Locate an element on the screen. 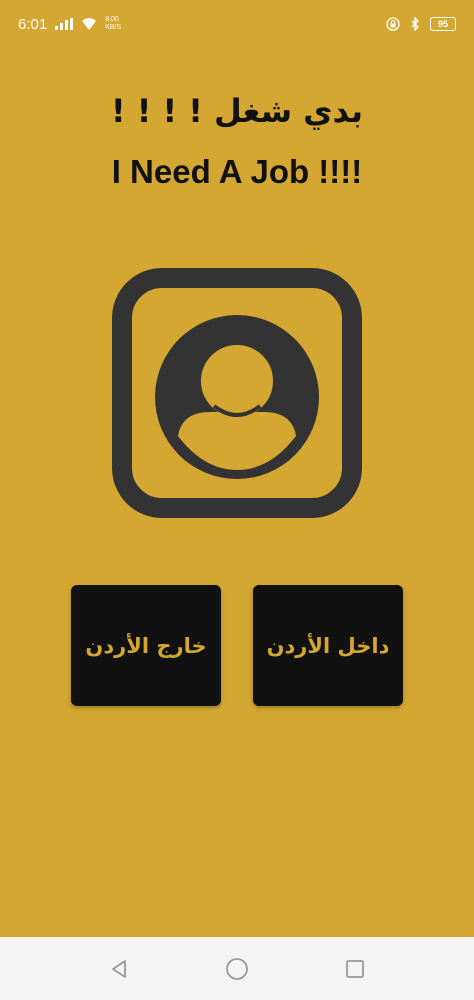 The image size is (474, 1000). title-english: I Need A Job !!!! is located at coordinates (237, 171).